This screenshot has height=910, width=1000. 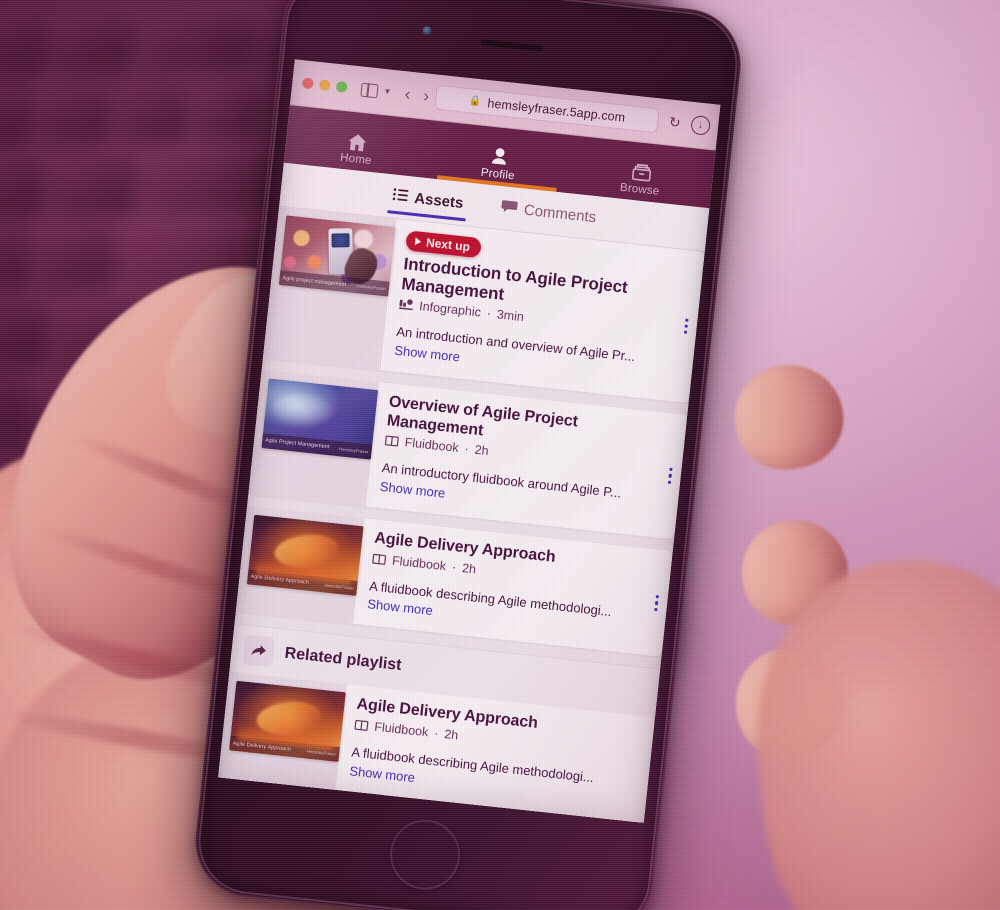 I want to click on nav-item-profile-label: Profile, so click(x=498, y=174).